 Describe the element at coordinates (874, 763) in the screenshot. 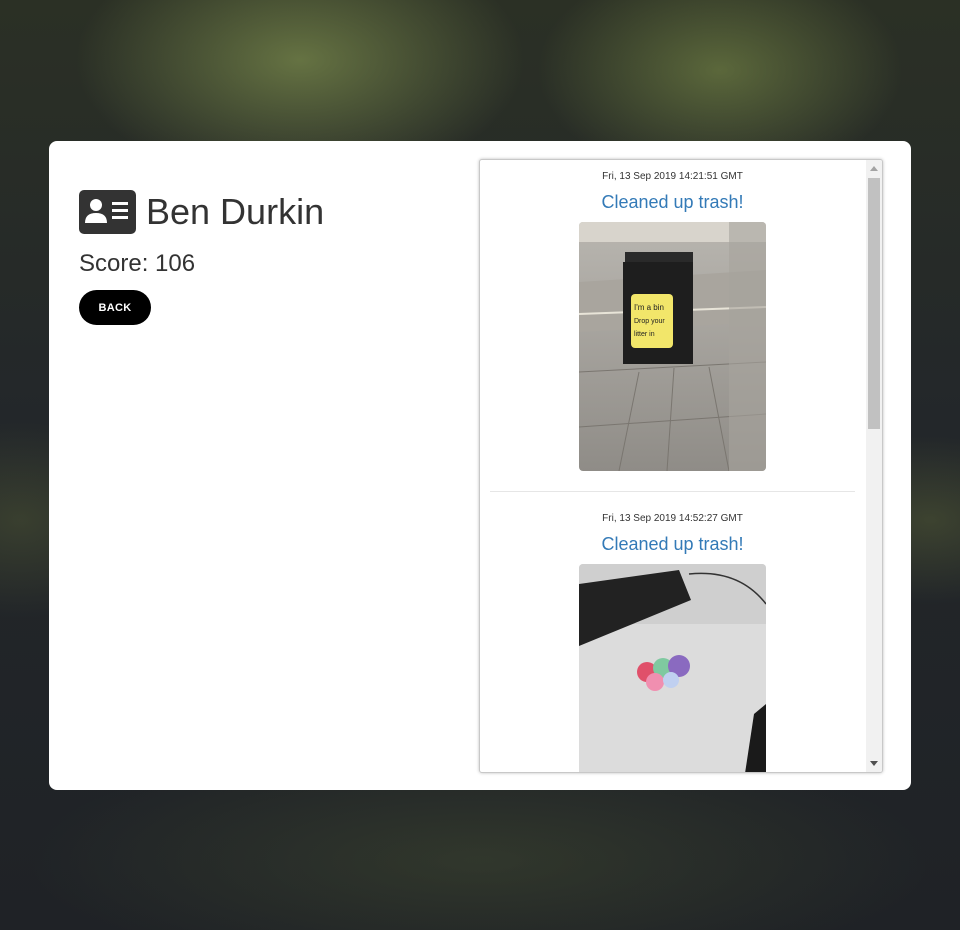

I see `scroll-down-arrow-icon` at that location.